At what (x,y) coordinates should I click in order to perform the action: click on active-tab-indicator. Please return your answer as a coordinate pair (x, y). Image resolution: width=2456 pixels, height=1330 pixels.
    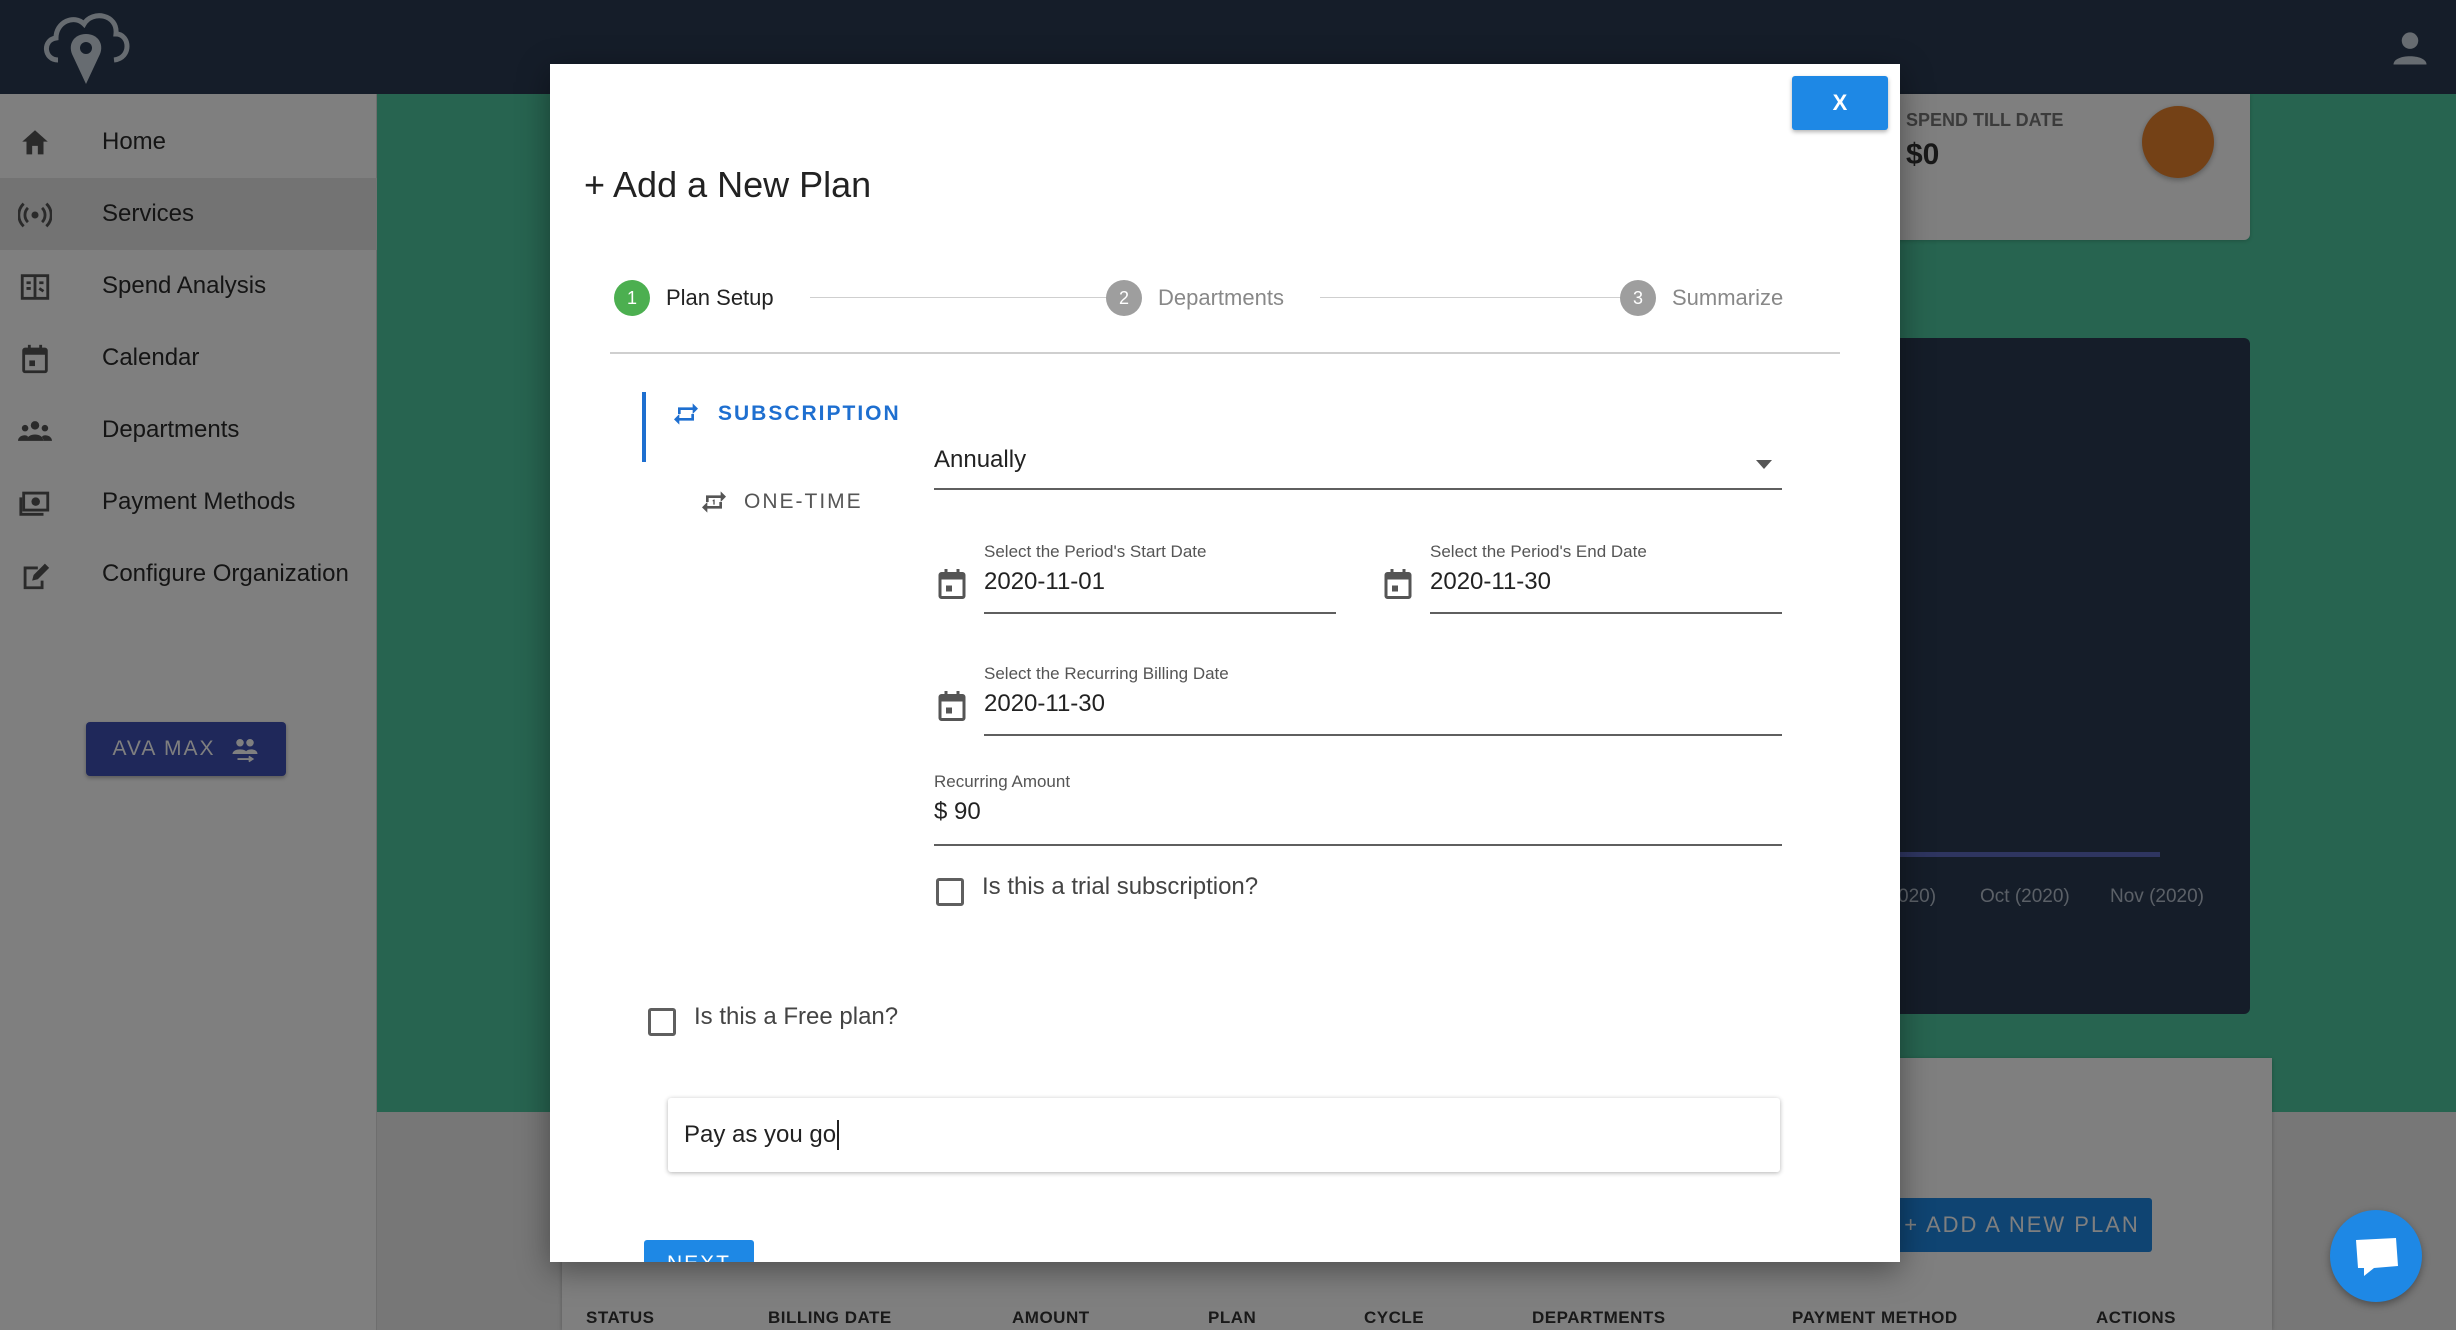
    Looking at the image, I should click on (644, 427).